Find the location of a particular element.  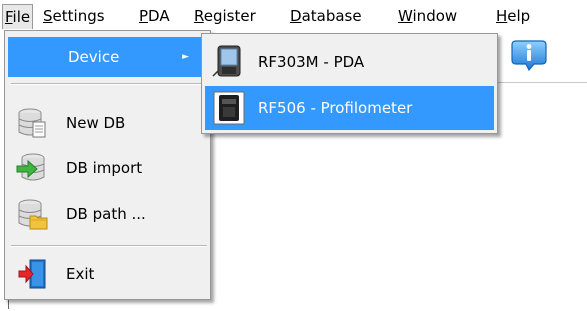

menu-item-device-label: Device is located at coordinates (94, 57).